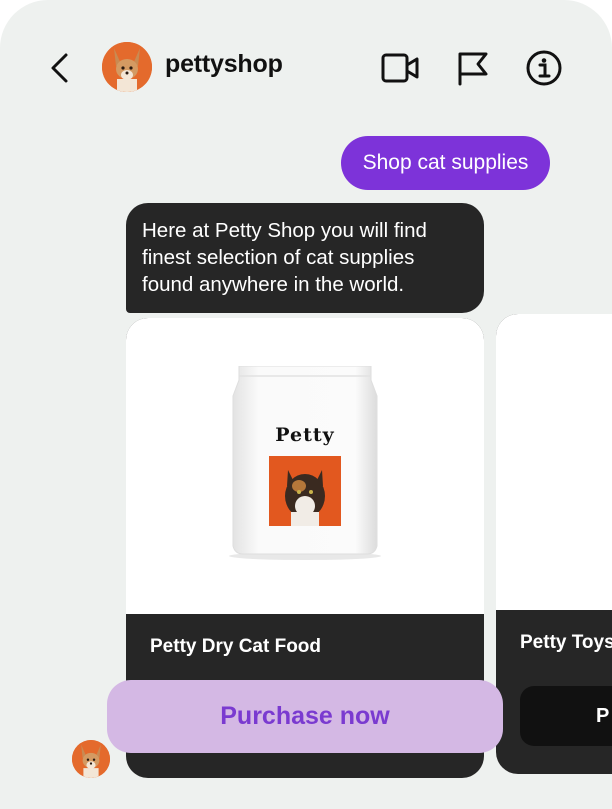 The image size is (612, 809). I want to click on product-image, so click(554, 462).